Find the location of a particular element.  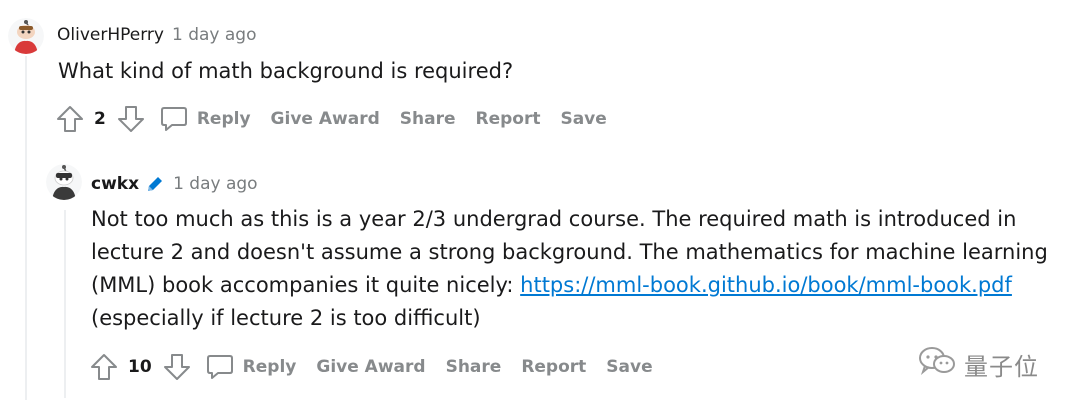

vote-score: 2 is located at coordinates (100, 119).